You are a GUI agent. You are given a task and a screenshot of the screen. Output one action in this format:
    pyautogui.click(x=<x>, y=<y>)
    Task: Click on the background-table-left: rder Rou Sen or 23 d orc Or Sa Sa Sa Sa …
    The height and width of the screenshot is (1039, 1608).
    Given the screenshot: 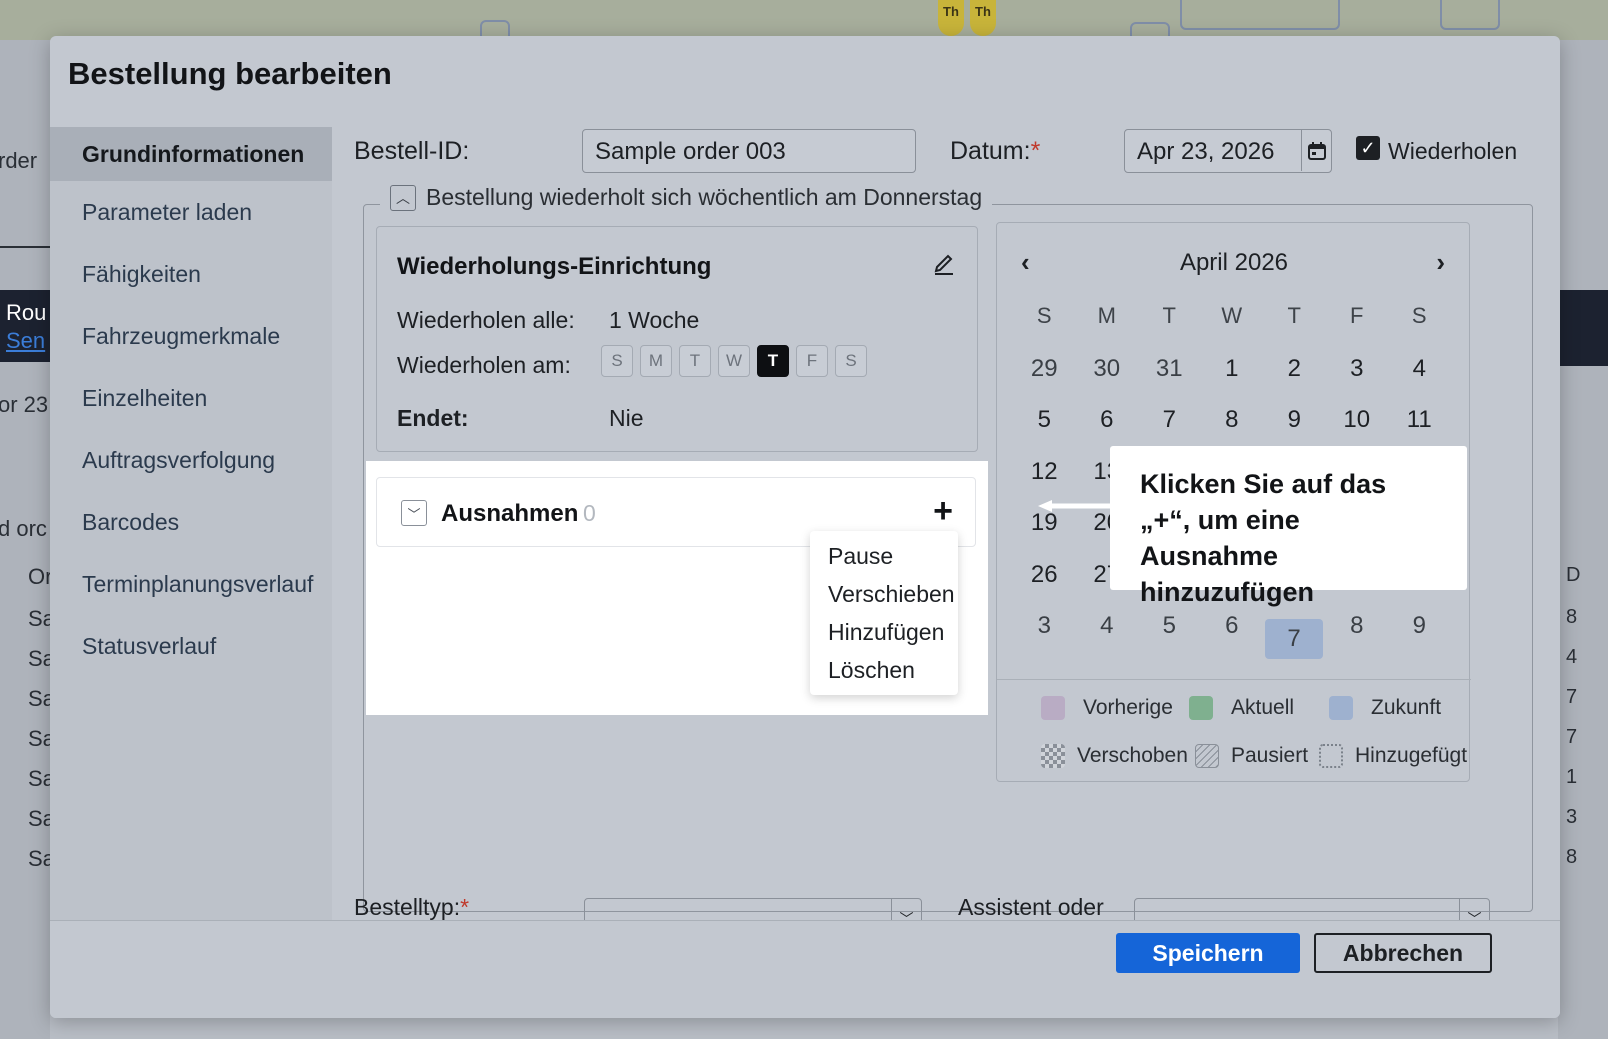 What is the action you would take?
    pyautogui.click(x=25, y=539)
    